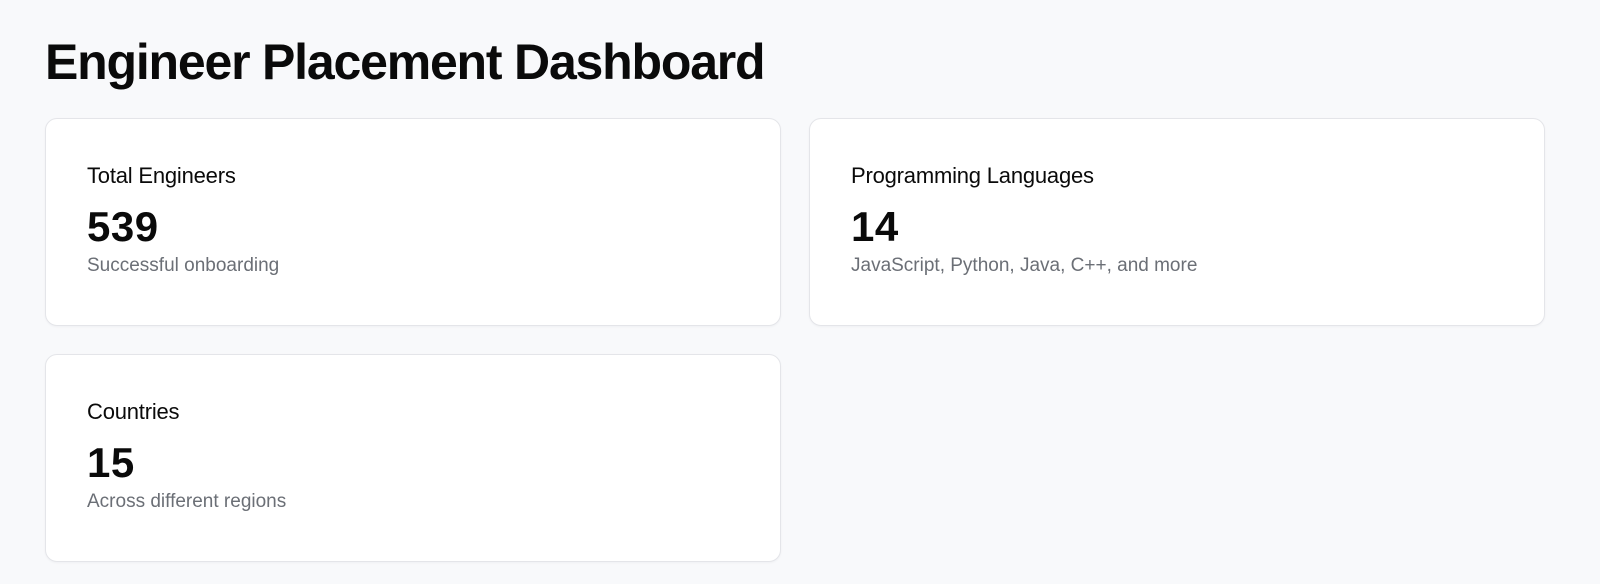 The width and height of the screenshot is (1600, 584). Describe the element at coordinates (133, 411) in the screenshot. I see `stat-card-title: Countries` at that location.